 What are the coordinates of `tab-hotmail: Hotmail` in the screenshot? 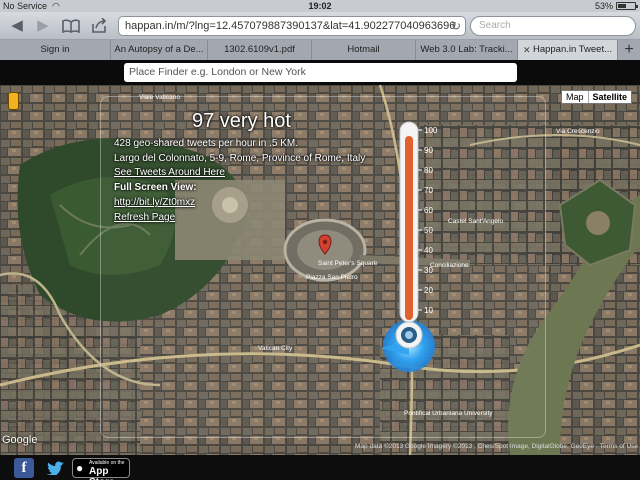 It's located at (364, 50).